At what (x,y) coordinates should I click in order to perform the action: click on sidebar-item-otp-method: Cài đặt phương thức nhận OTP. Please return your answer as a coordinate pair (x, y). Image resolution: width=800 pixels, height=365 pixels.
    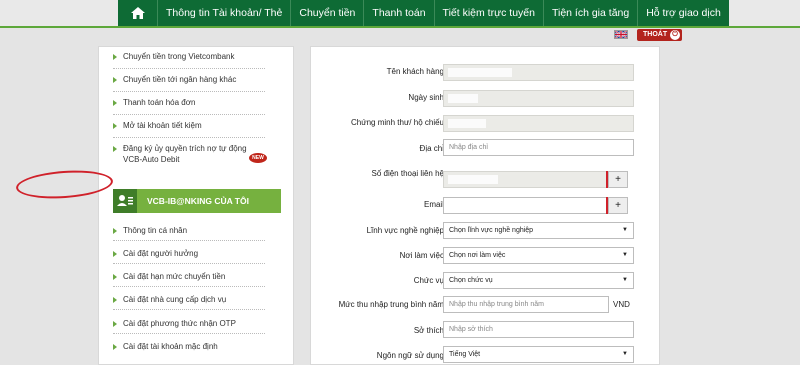
    Looking at the image, I should click on (189, 323).